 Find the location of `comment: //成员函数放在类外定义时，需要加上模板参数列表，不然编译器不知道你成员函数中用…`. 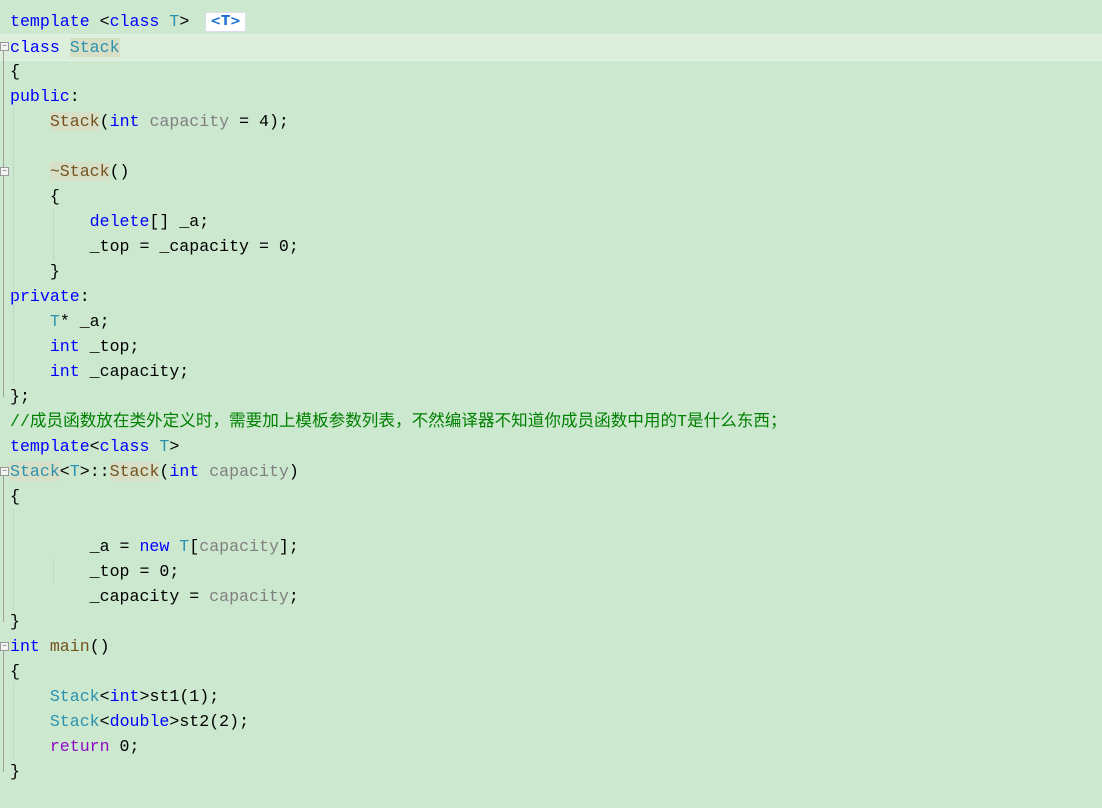

comment: //成员函数放在类外定义时，需要加上模板参数列表，不然编译器不知道你成员函数中用… is located at coordinates (398, 421).